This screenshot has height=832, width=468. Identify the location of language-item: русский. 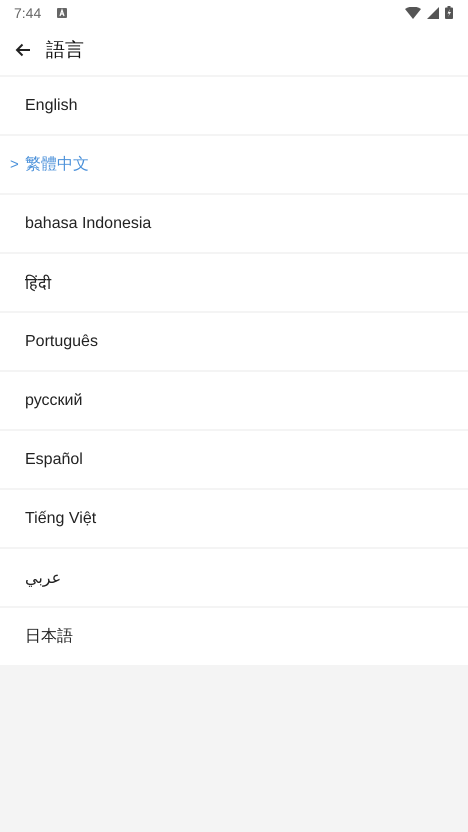
(234, 400).